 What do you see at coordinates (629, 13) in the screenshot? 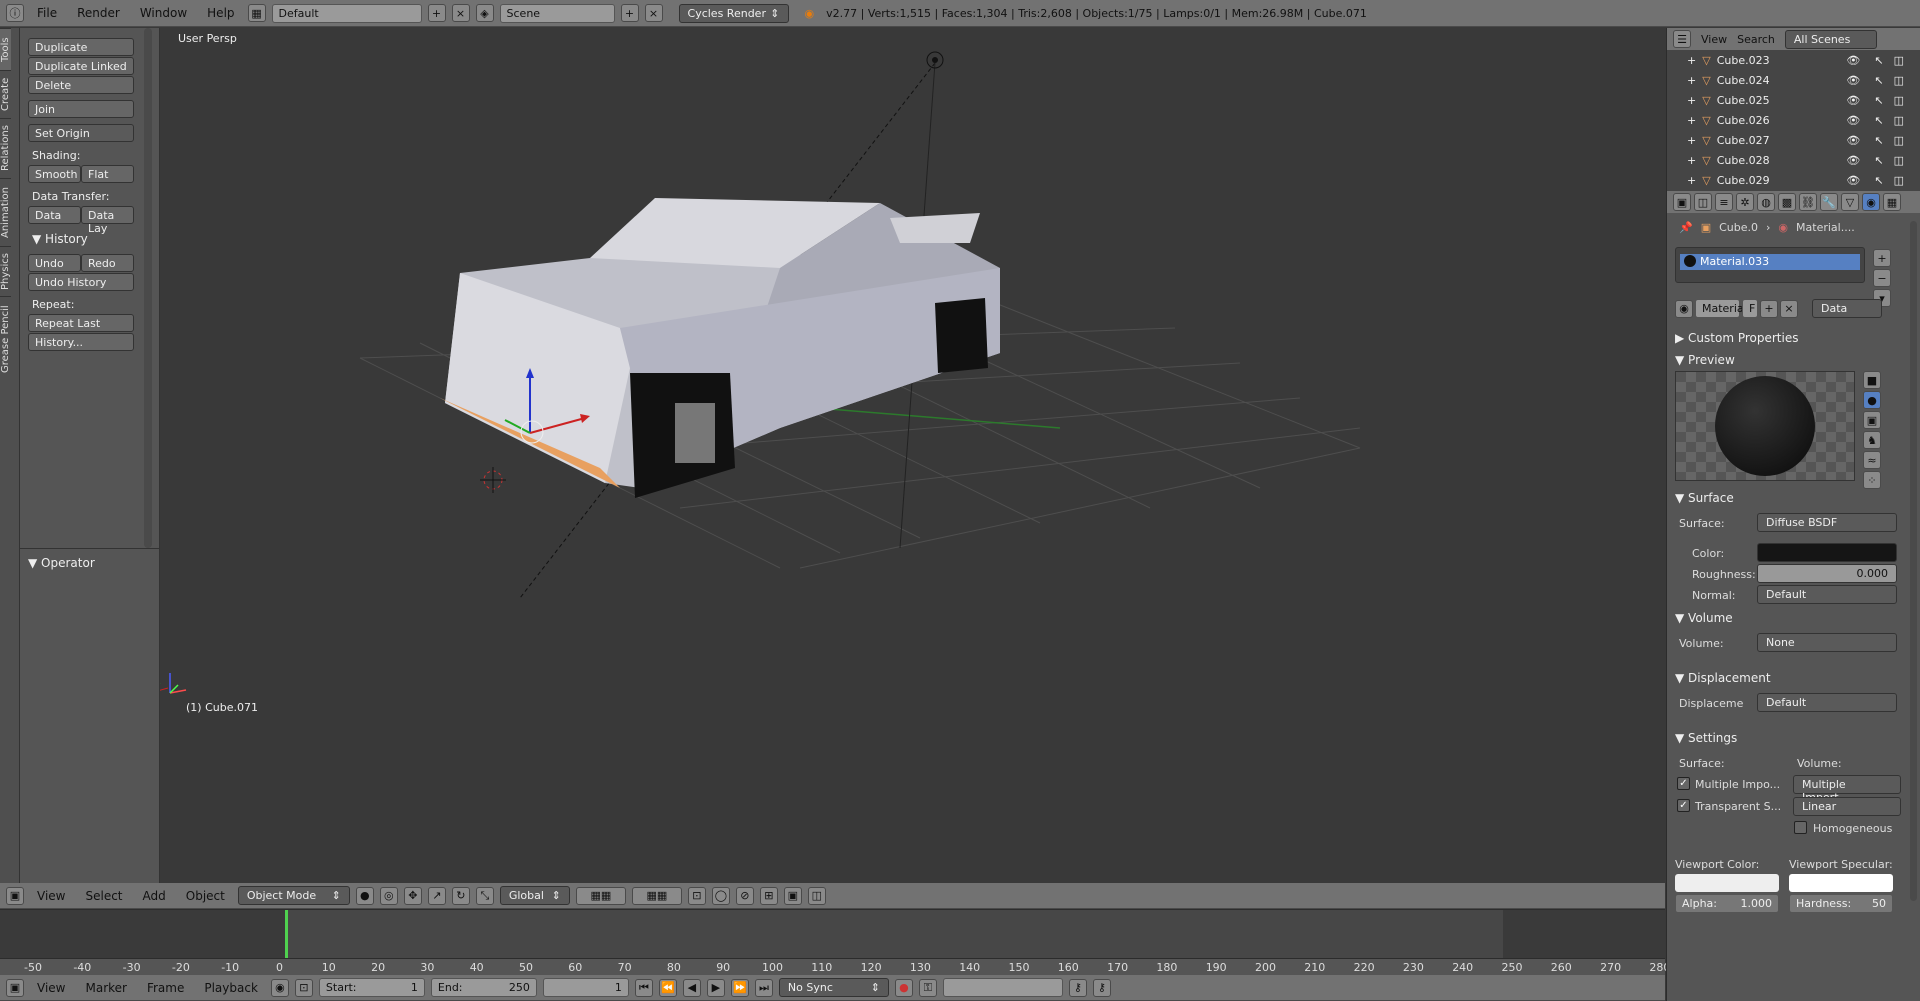
I see `add-scene-icon: +` at bounding box center [629, 13].